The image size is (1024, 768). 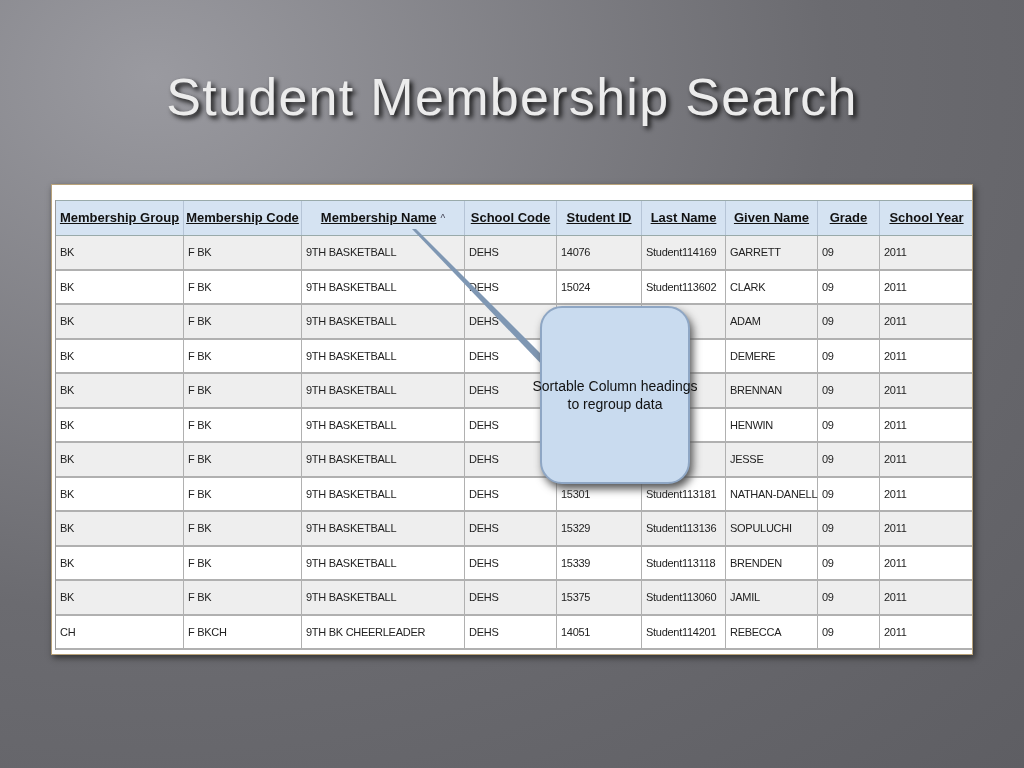 I want to click on table-cell-text: BRENNAN, so click(x=756, y=390).